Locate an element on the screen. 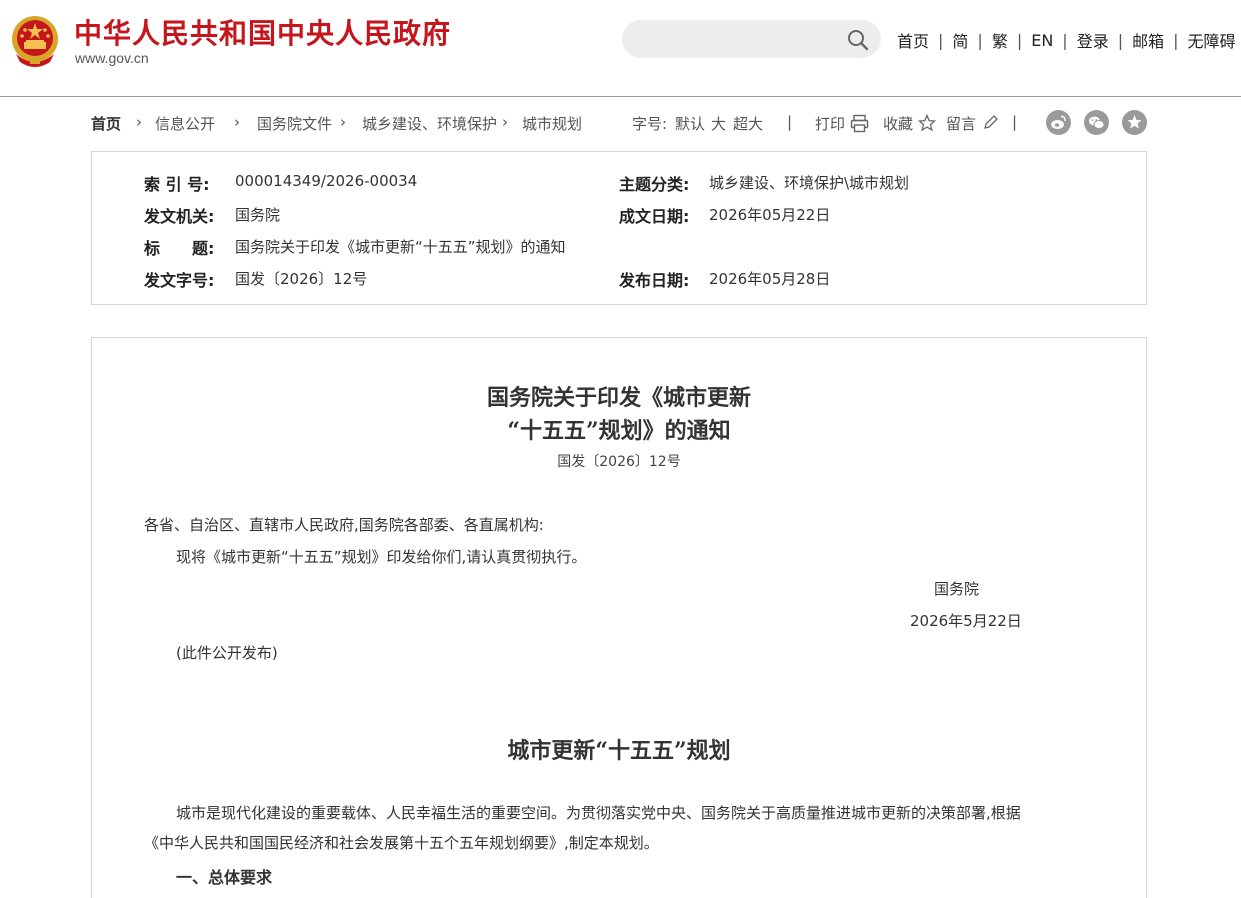 The width and height of the screenshot is (1241, 898). breadcrumb-urban-rural: 城乡建设、环境保护 is located at coordinates (429, 123).